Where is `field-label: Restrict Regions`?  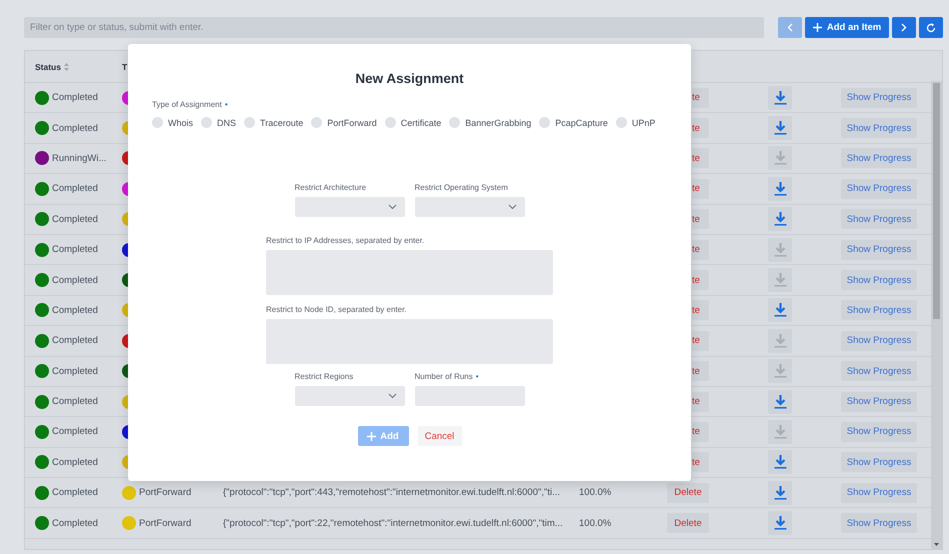 field-label: Restrict Regions is located at coordinates (324, 376).